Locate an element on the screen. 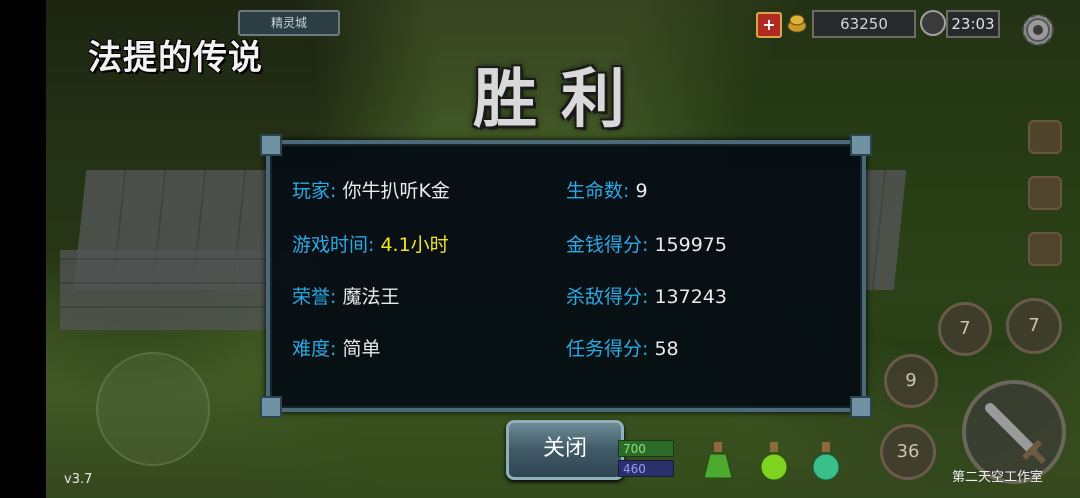  left-black-bar is located at coordinates (23, 249).